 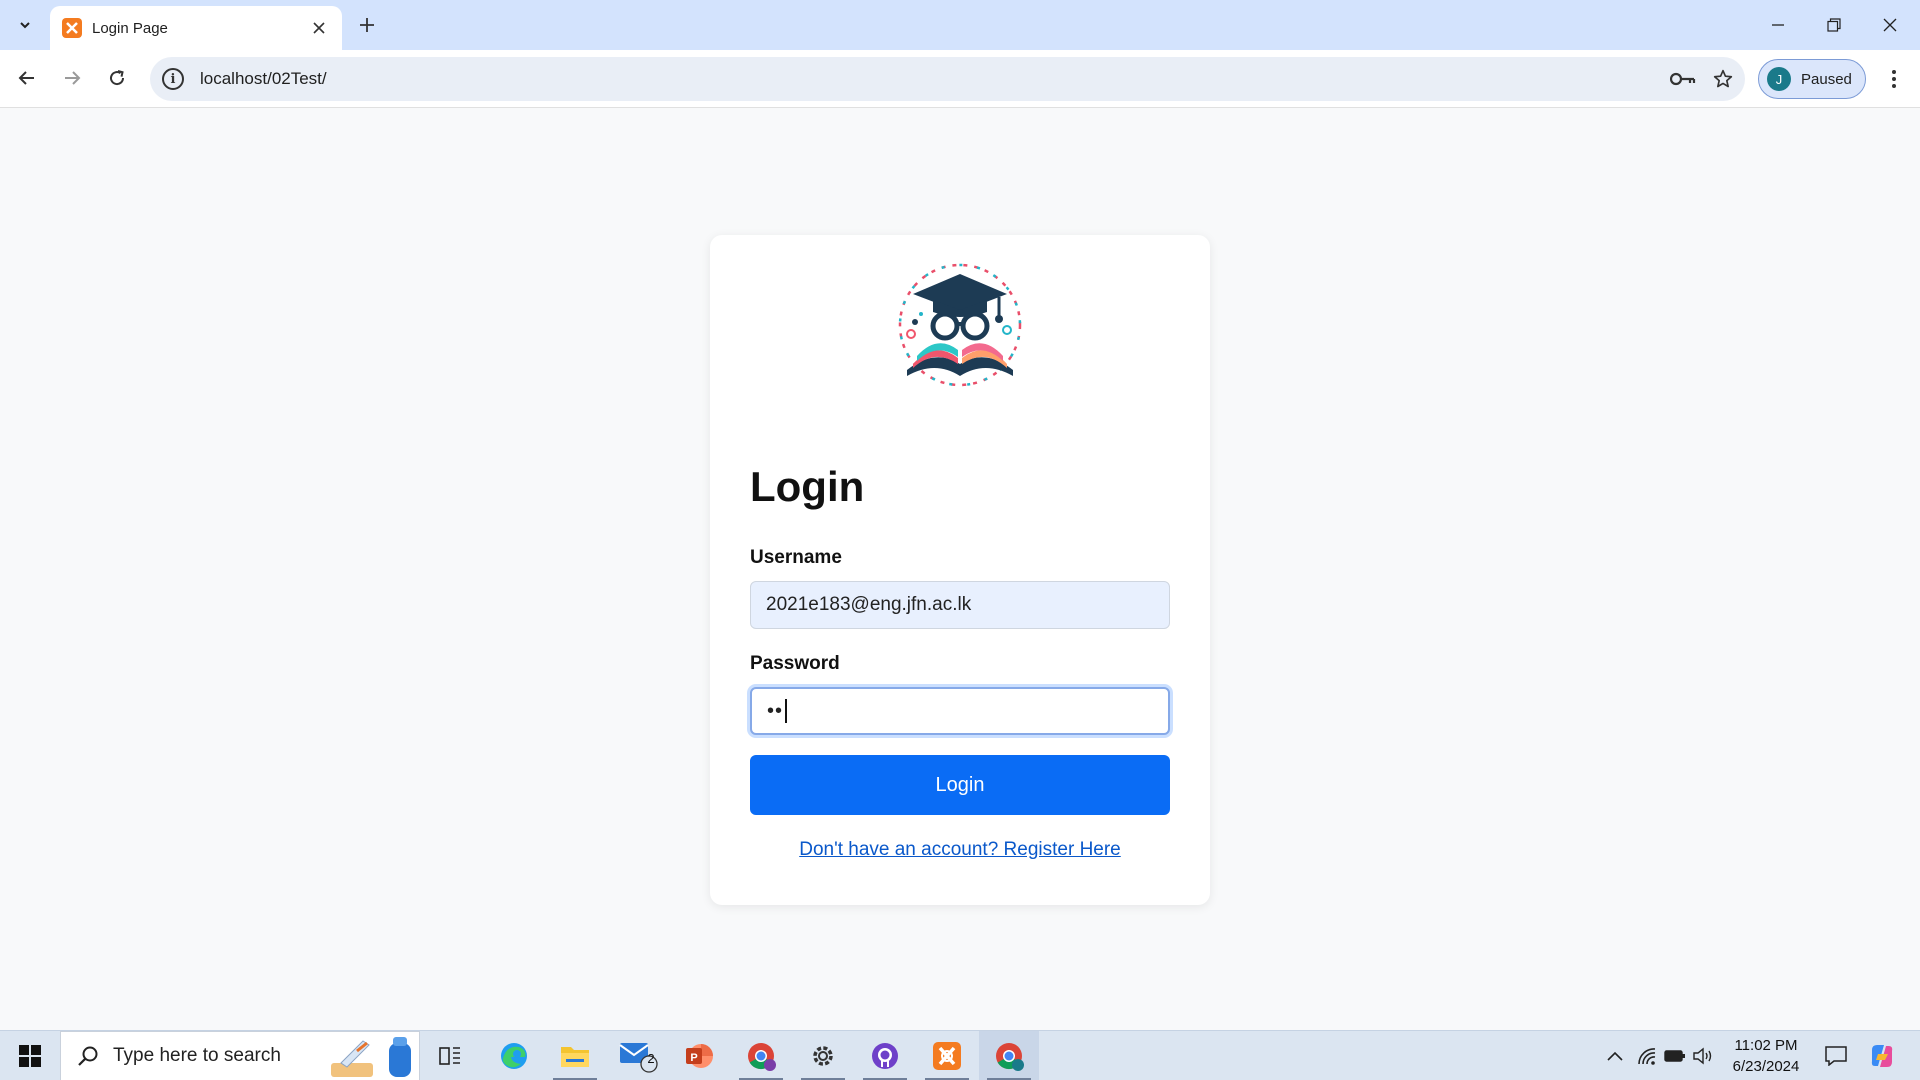 I want to click on wifi-icon, so click(x=1647, y=1055).